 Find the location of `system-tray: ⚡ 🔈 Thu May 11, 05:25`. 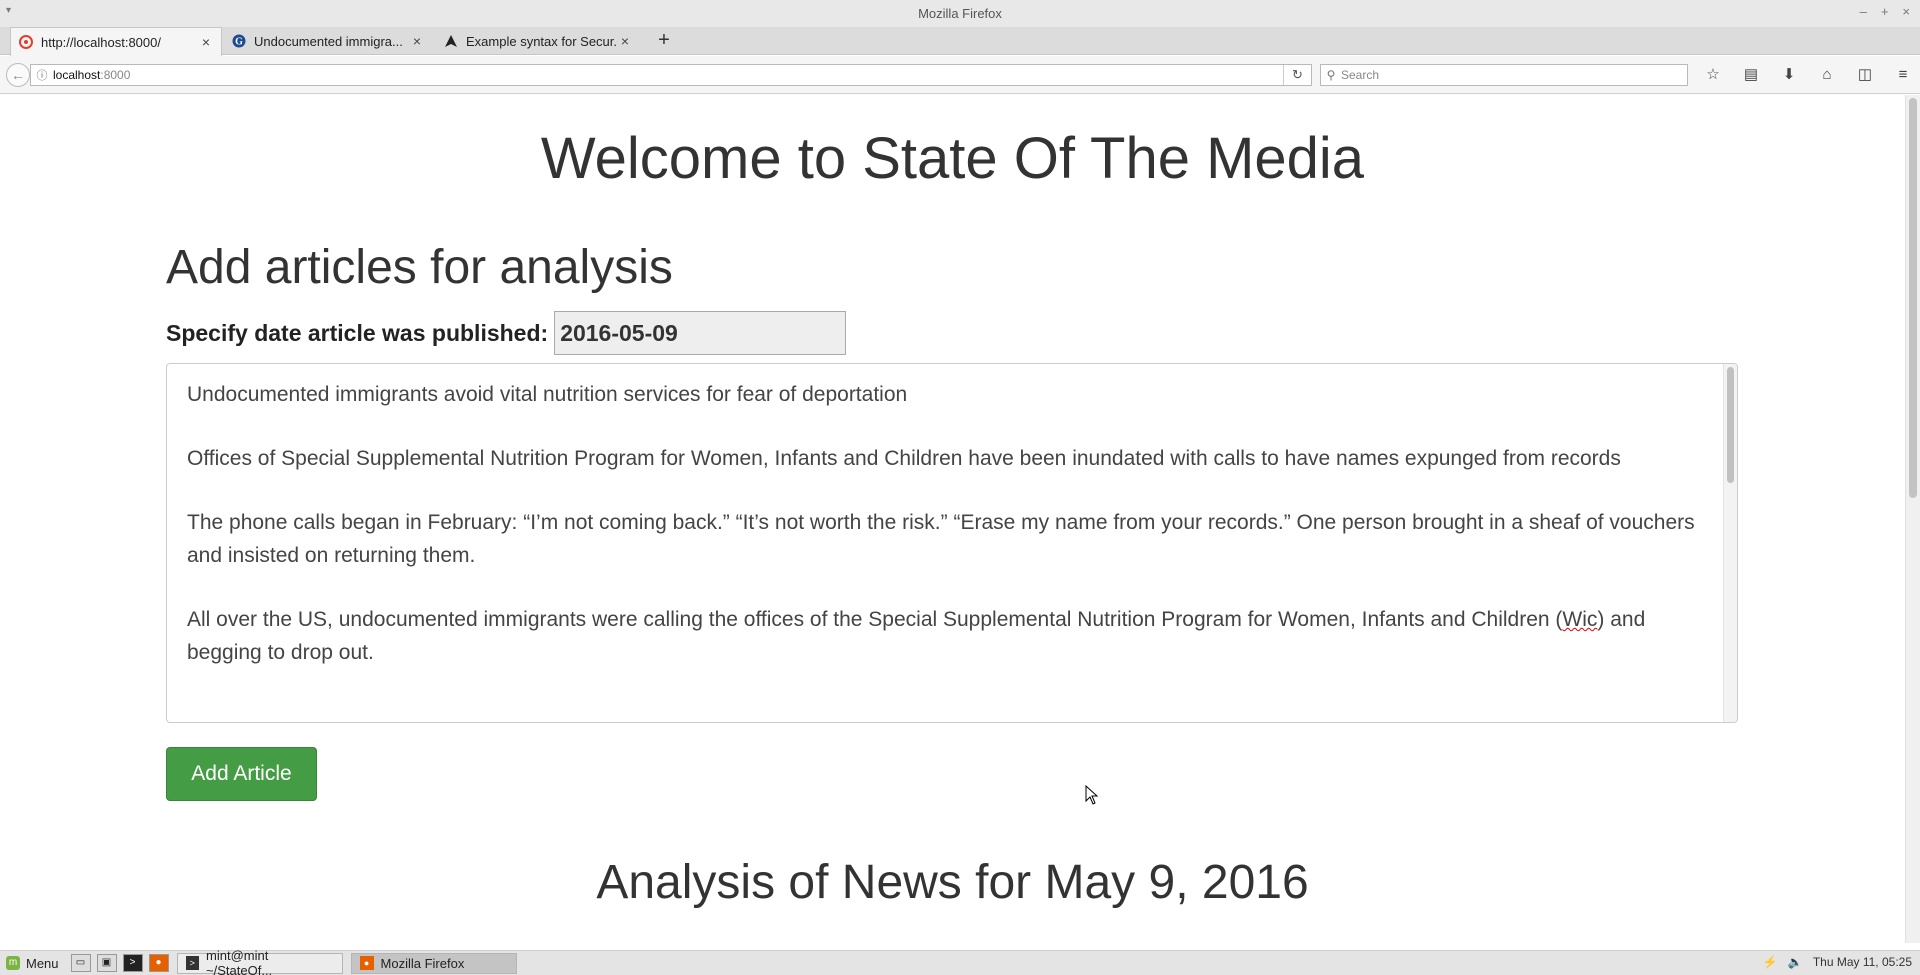

system-tray: ⚡ 🔈 Thu May 11, 05:25 is located at coordinates (1837, 962).